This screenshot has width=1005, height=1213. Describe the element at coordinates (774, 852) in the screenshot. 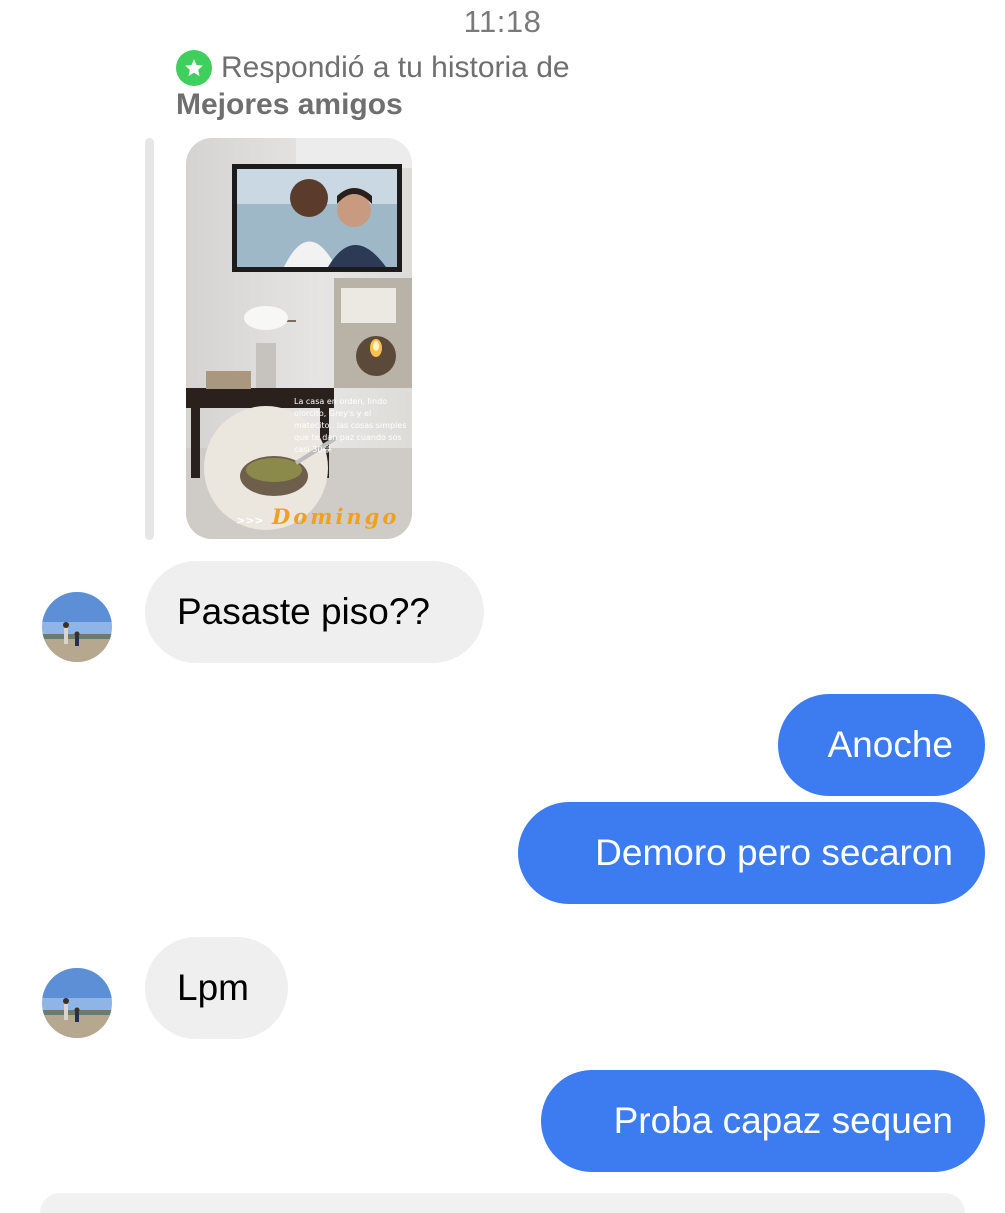

I see `message-text: Demoro pero secaron` at that location.